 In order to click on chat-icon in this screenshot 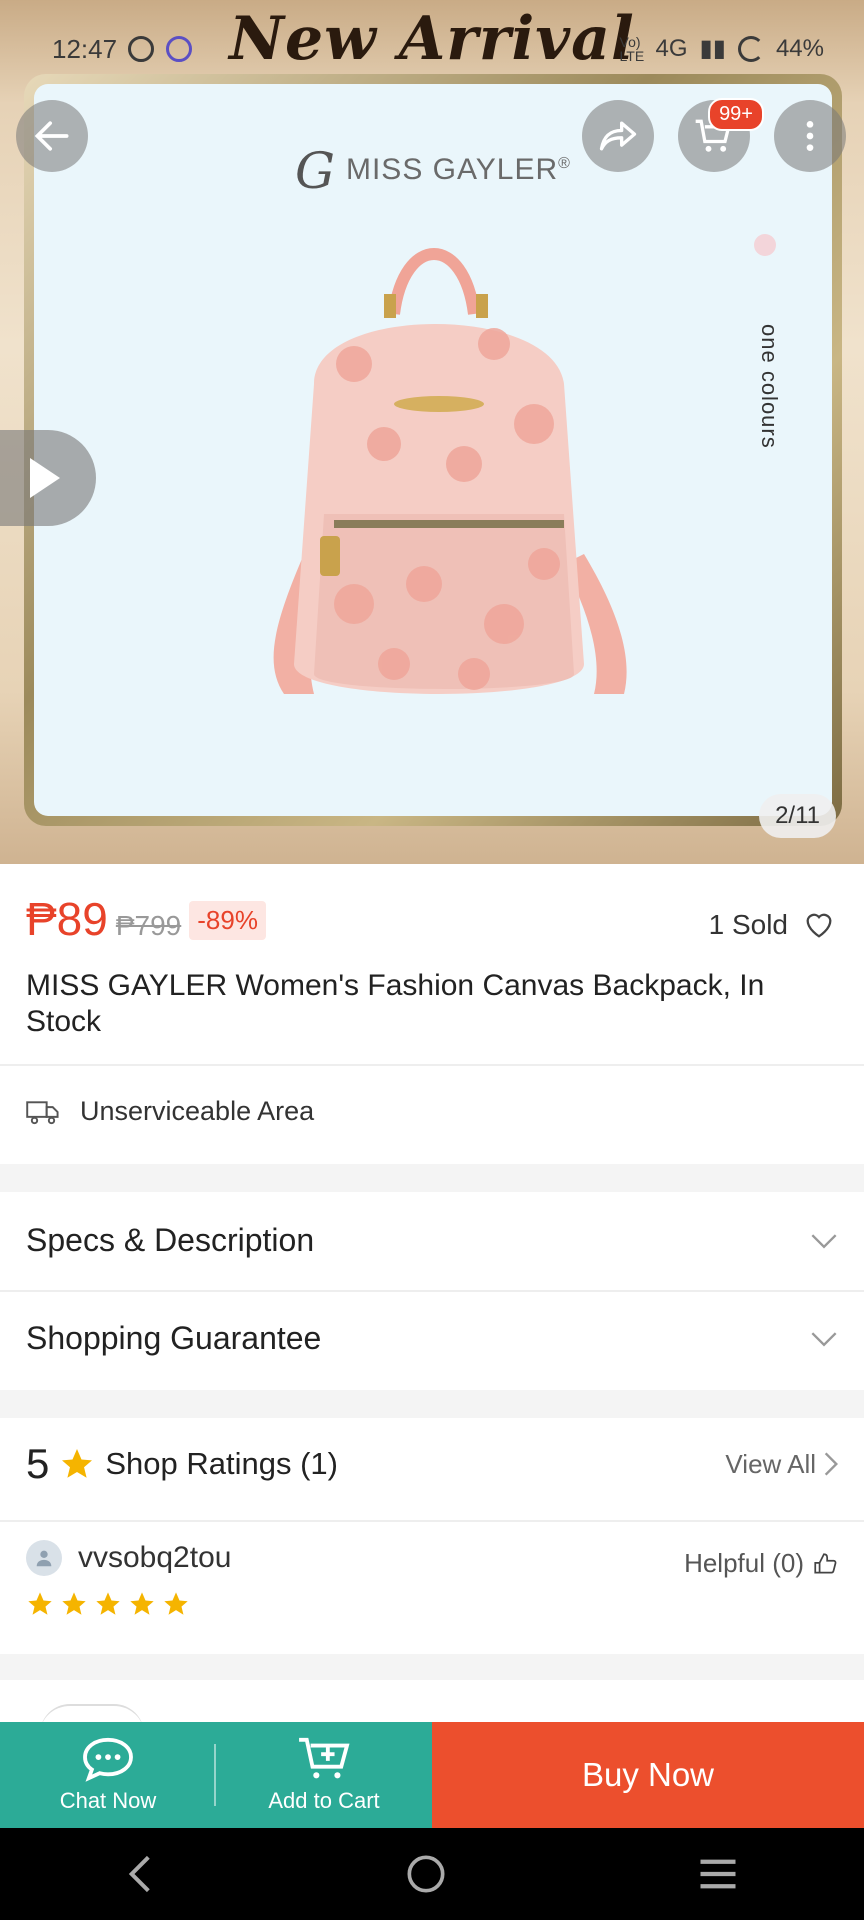, I will do `click(108, 1759)`.